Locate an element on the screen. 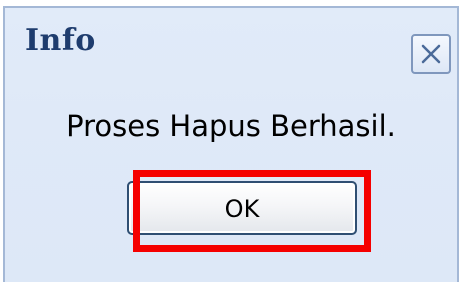  close-icon is located at coordinates (431, 54).